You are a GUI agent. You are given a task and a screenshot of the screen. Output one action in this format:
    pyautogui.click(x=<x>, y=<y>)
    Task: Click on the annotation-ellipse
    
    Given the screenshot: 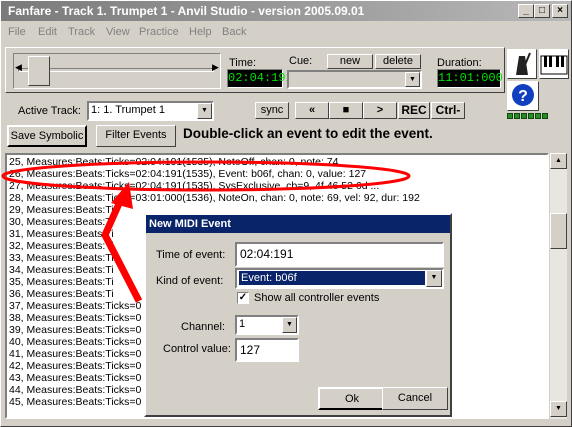 What is the action you would take?
    pyautogui.click(x=206, y=176)
    